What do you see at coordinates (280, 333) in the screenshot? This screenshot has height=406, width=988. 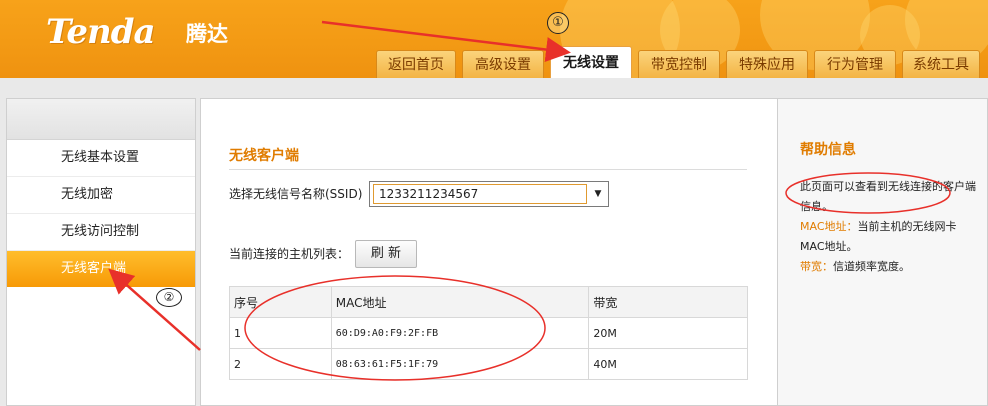 I see `cell-index: 1` at bounding box center [280, 333].